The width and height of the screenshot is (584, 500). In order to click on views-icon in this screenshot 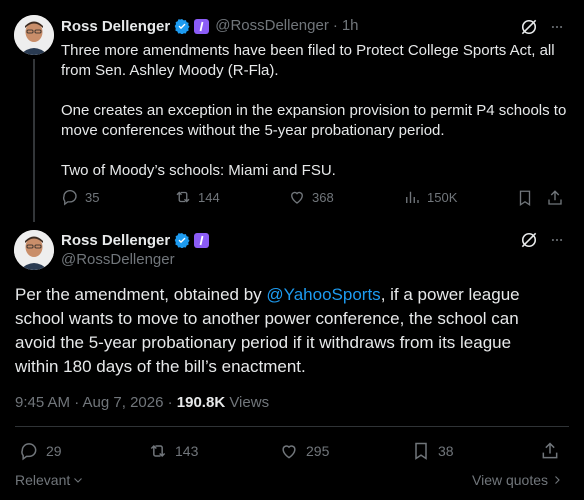, I will do `click(412, 197)`.